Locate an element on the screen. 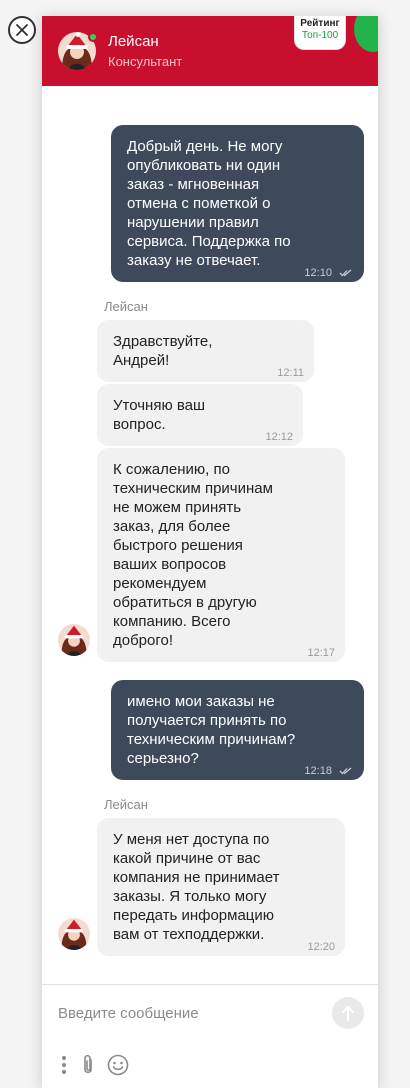  chat-header: Лейсан Консультант Рейтинг Топ-100 is located at coordinates (210, 51).